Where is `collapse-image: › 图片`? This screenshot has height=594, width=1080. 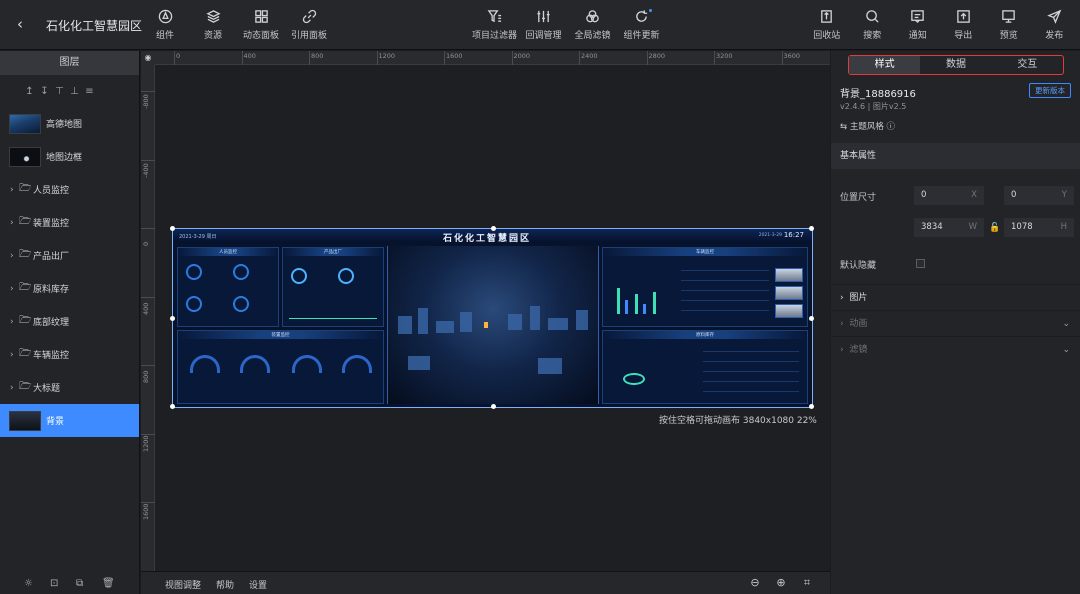 collapse-image: › 图片 is located at coordinates (955, 297).